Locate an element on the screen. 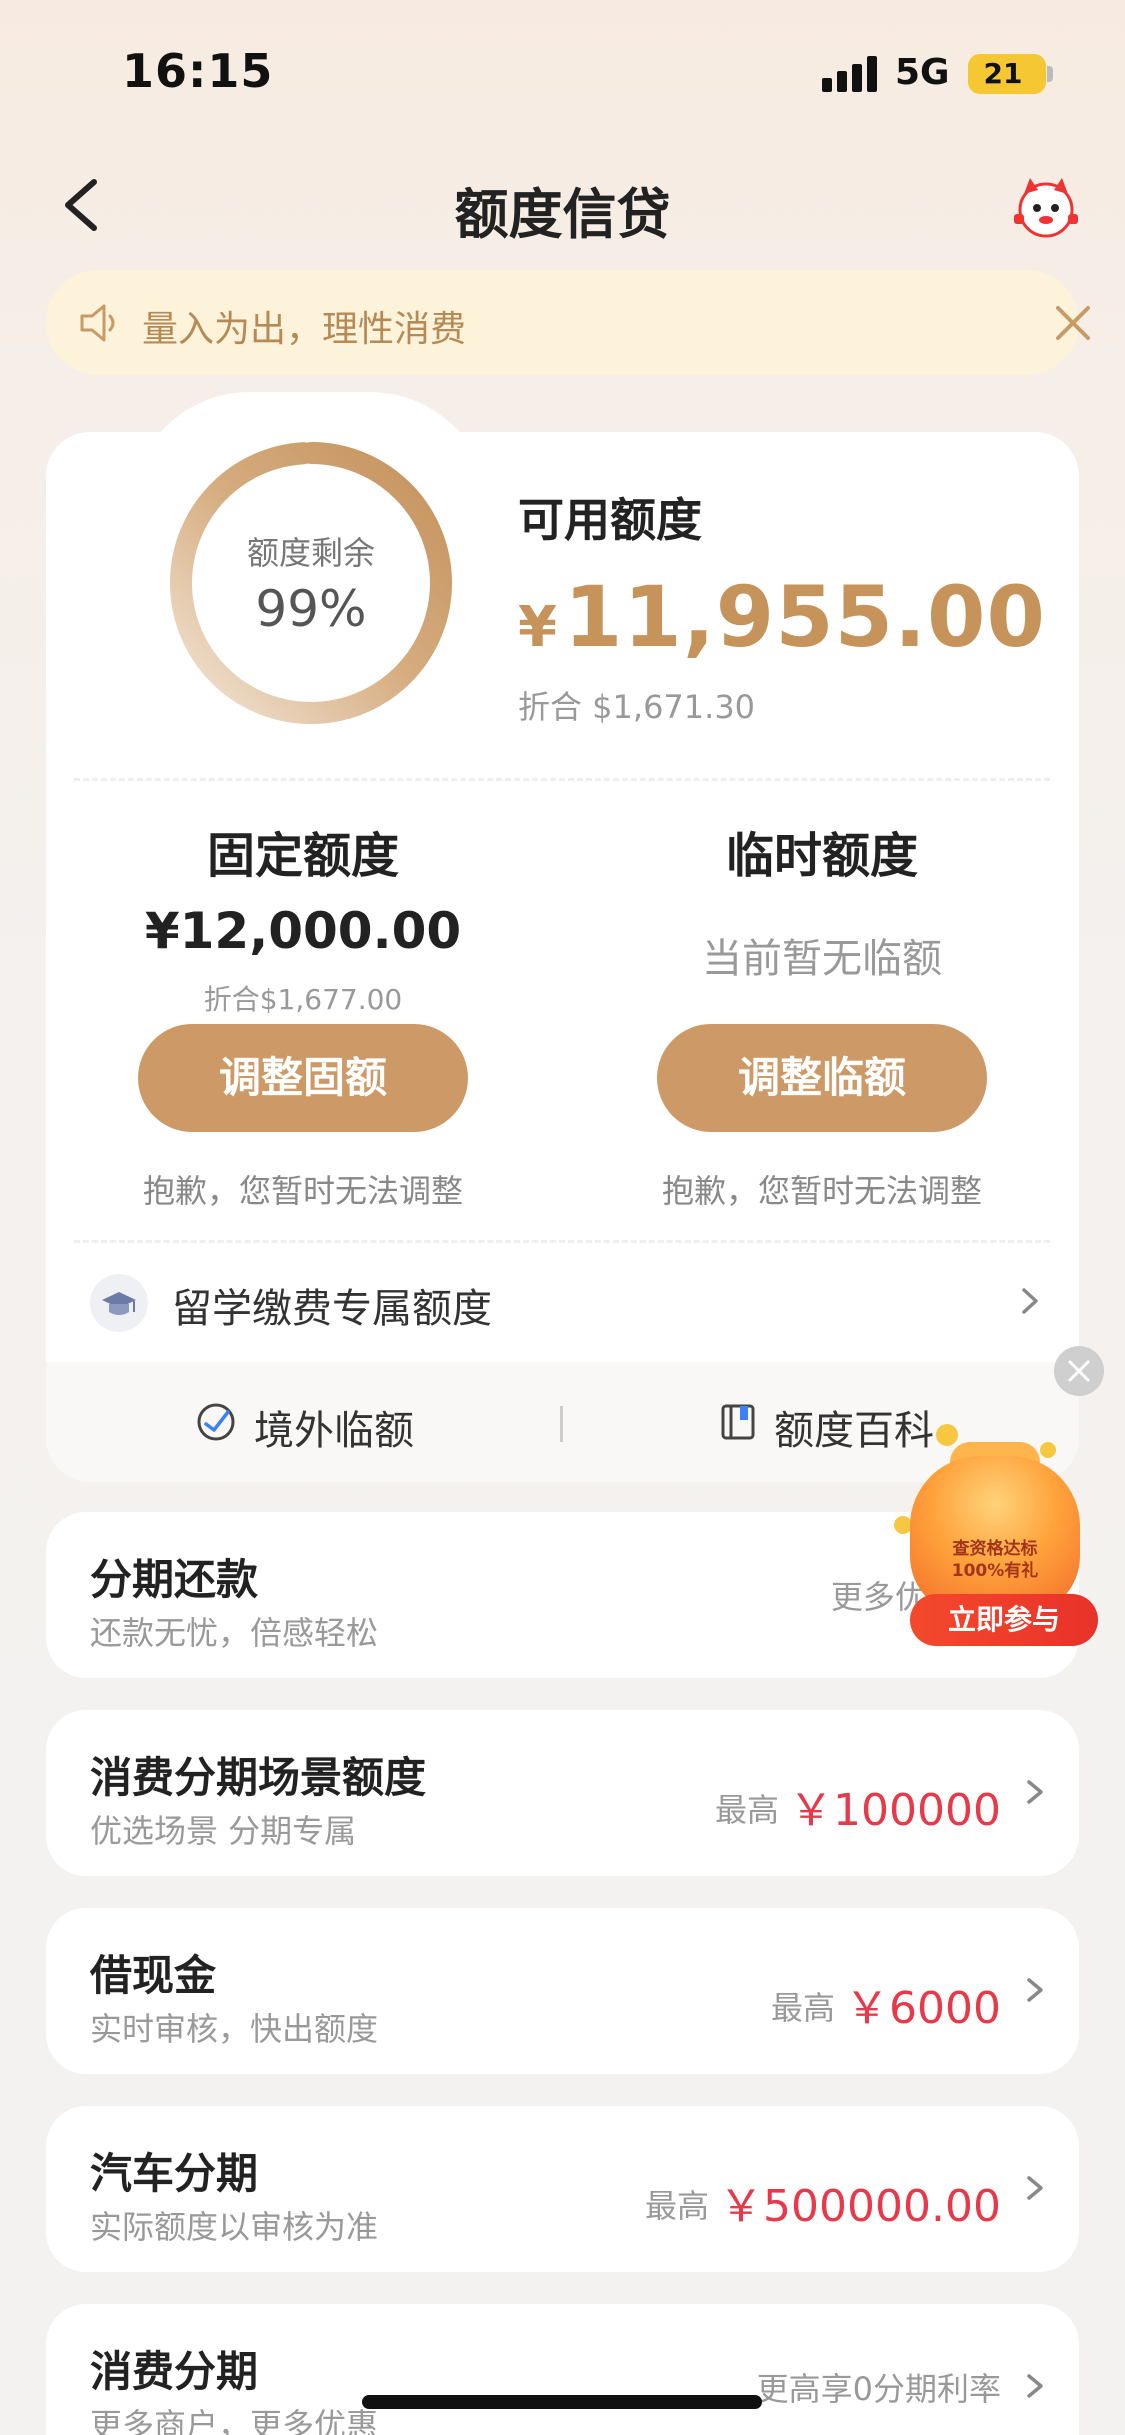 This screenshot has width=1125, height=2435. card-right-text: 最高 ￥500000.00 is located at coordinates (823, 2199).